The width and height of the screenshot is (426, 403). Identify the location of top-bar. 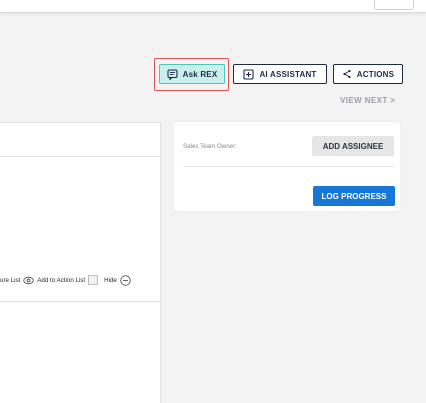
(213, 6).